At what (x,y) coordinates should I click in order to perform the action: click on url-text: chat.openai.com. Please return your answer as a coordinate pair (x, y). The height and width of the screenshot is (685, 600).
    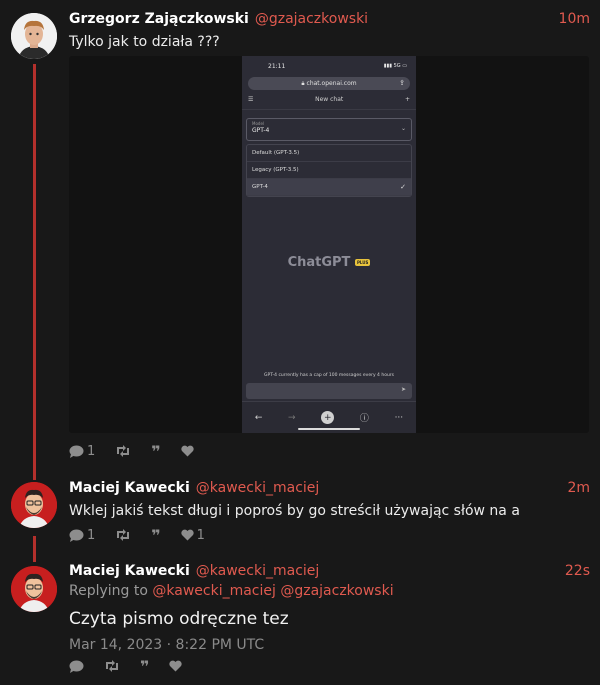
    Looking at the image, I should click on (331, 83).